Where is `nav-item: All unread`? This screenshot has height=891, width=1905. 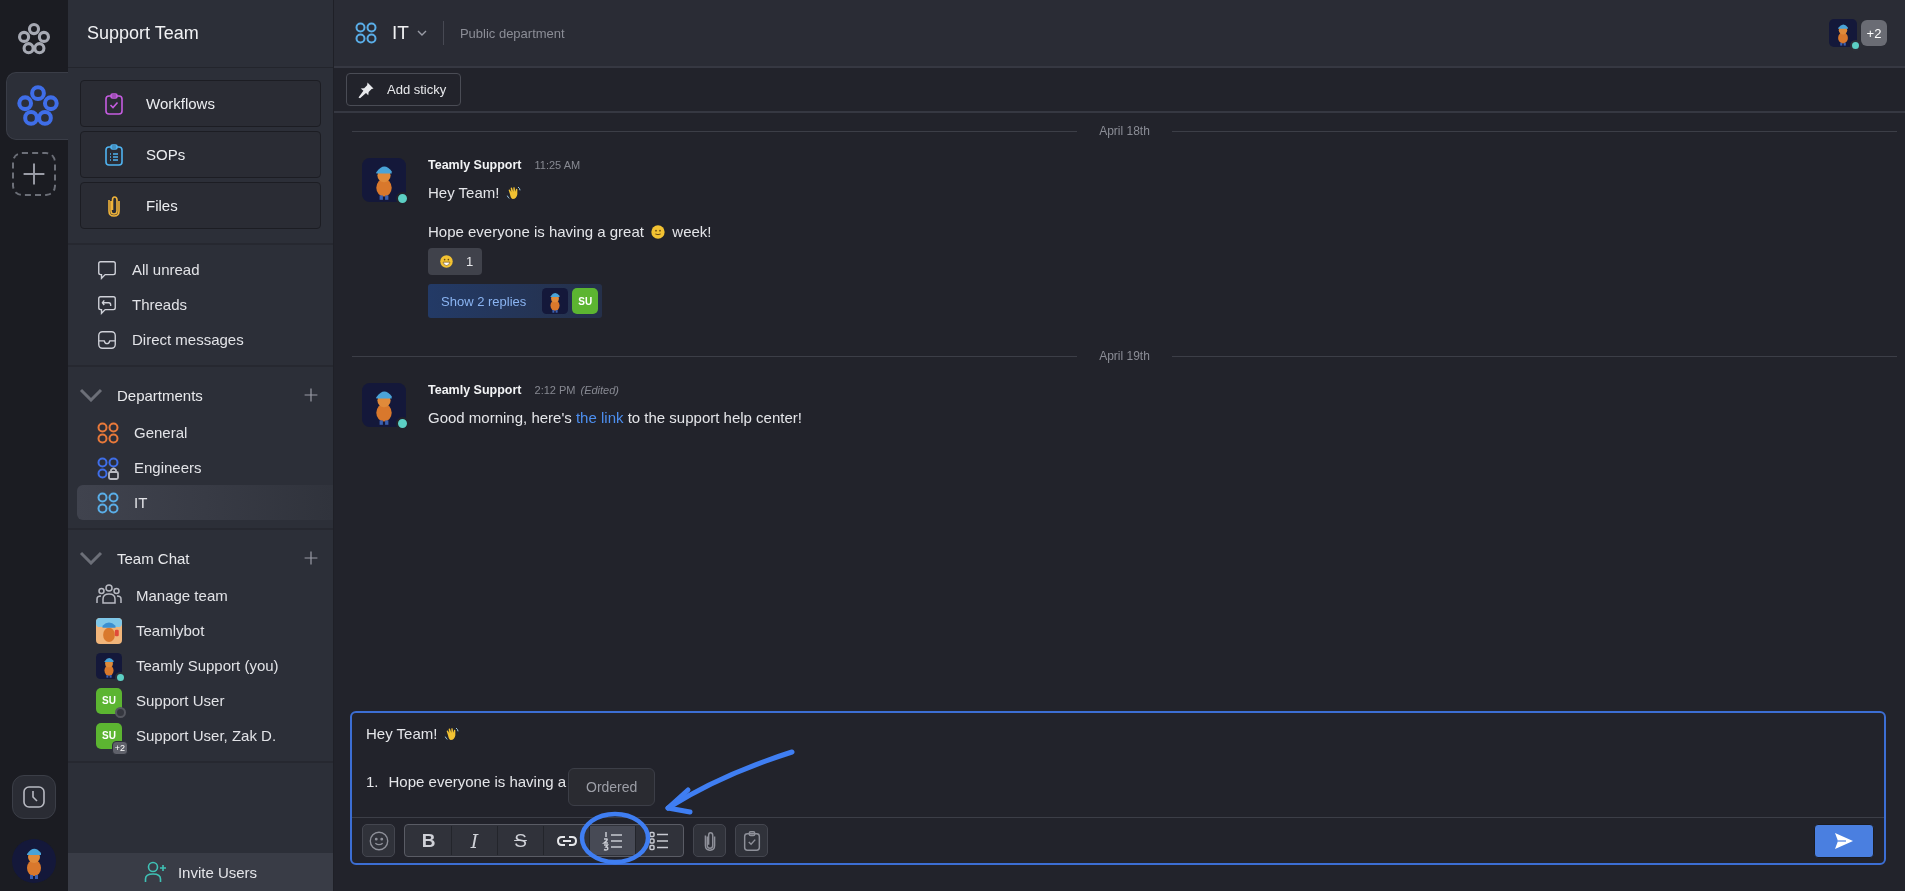 nav-item: All unread is located at coordinates (205, 269).